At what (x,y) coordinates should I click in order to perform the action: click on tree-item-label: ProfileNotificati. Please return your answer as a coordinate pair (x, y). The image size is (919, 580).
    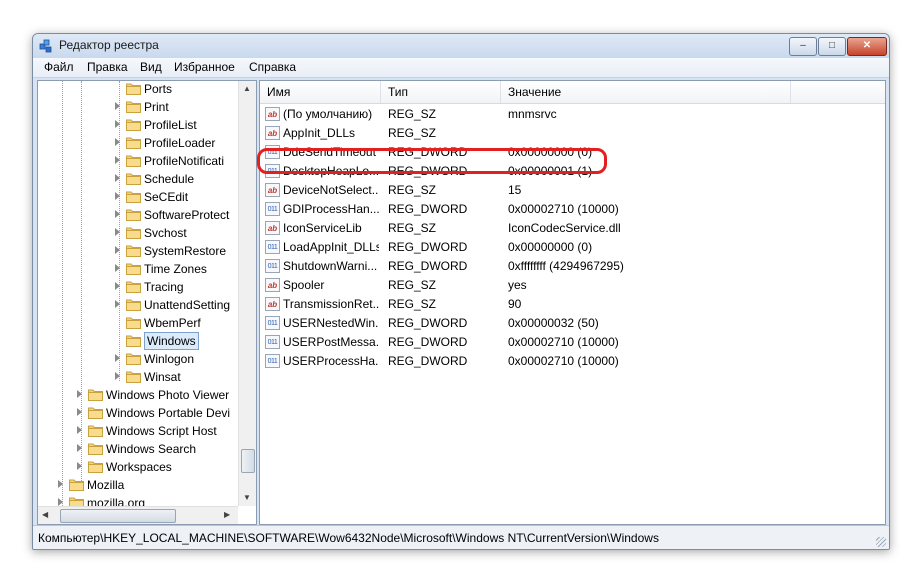
    Looking at the image, I should click on (184, 161).